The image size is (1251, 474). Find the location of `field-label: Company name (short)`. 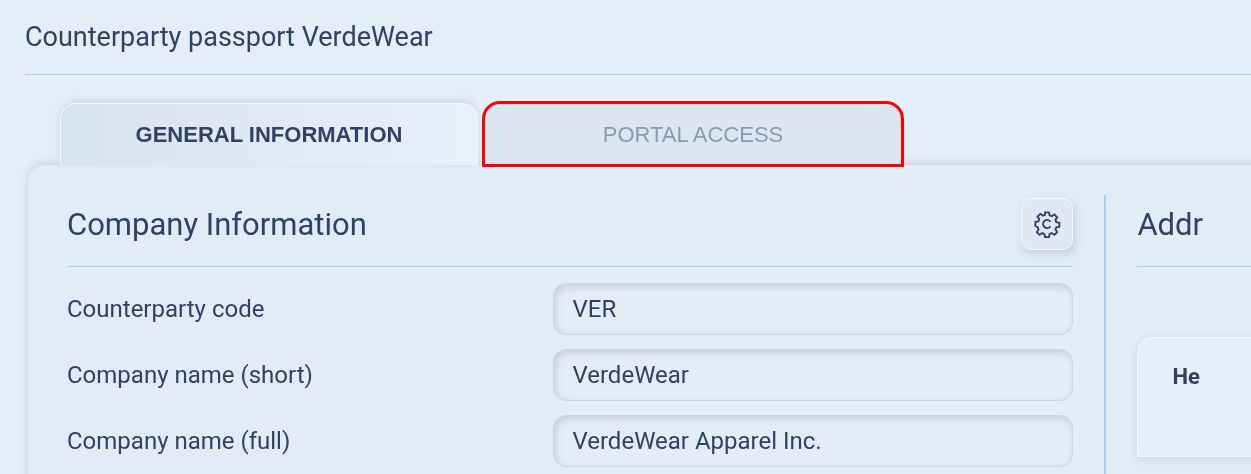

field-label: Company name (short) is located at coordinates (190, 375).